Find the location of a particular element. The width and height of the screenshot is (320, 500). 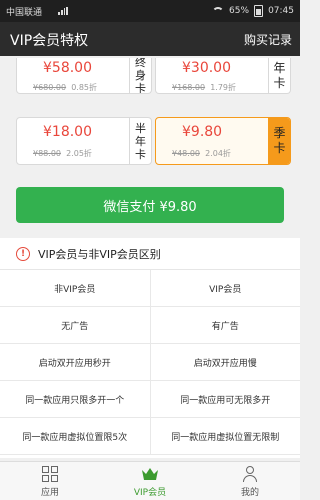

package-card-lifetime: ¥58.00 ¥680.00 0.85折 终身卡 is located at coordinates (84, 76).